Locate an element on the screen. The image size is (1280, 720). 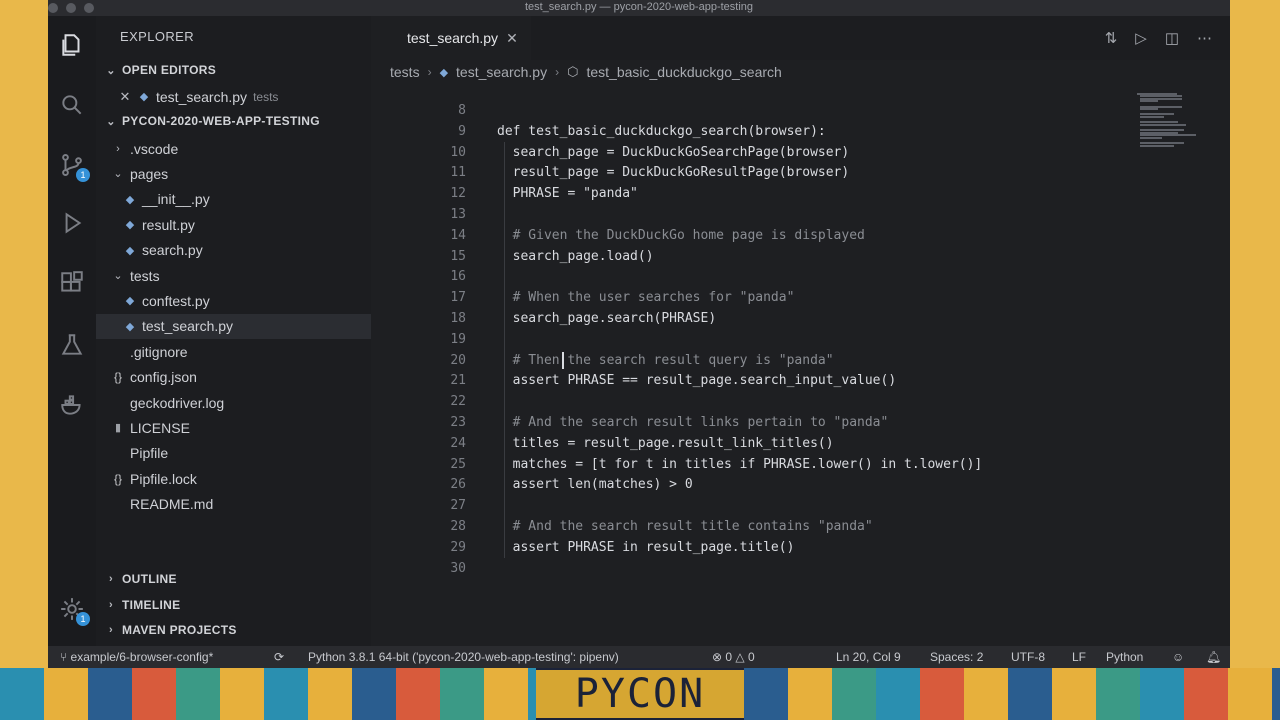
line-number: 17 is located at coordinates (458, 298).